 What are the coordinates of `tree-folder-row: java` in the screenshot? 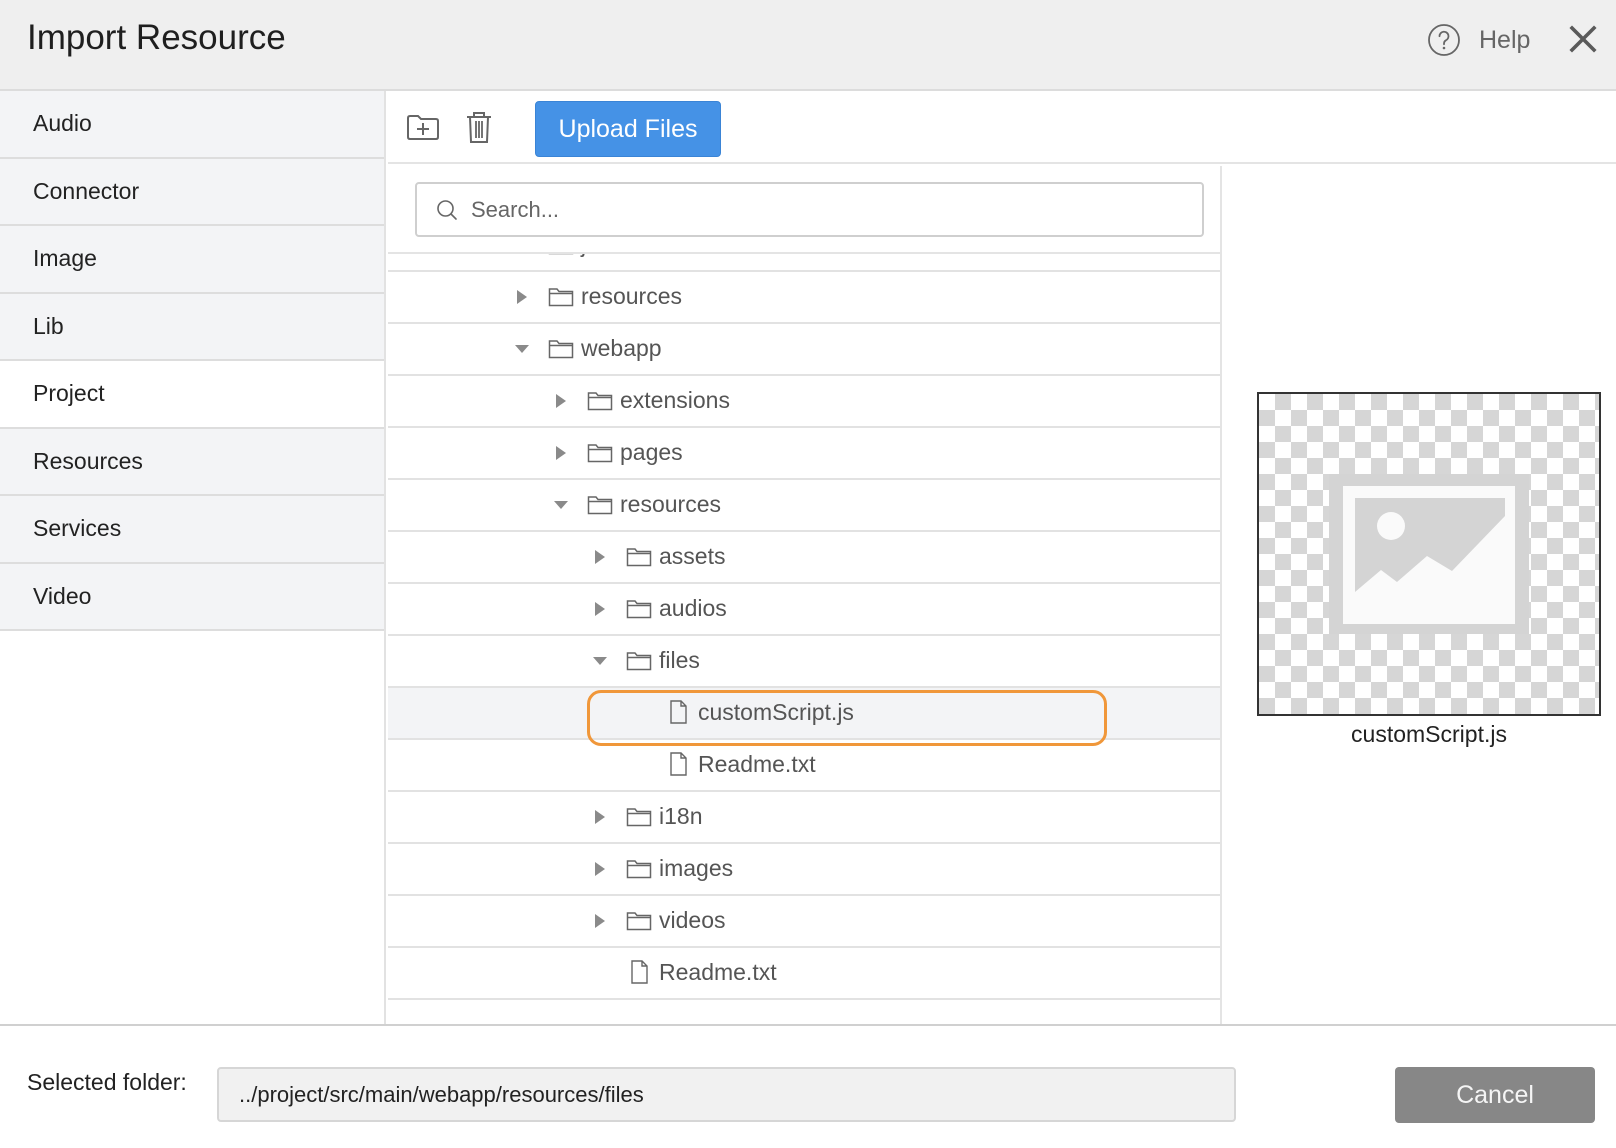 It's located at (804, 262).